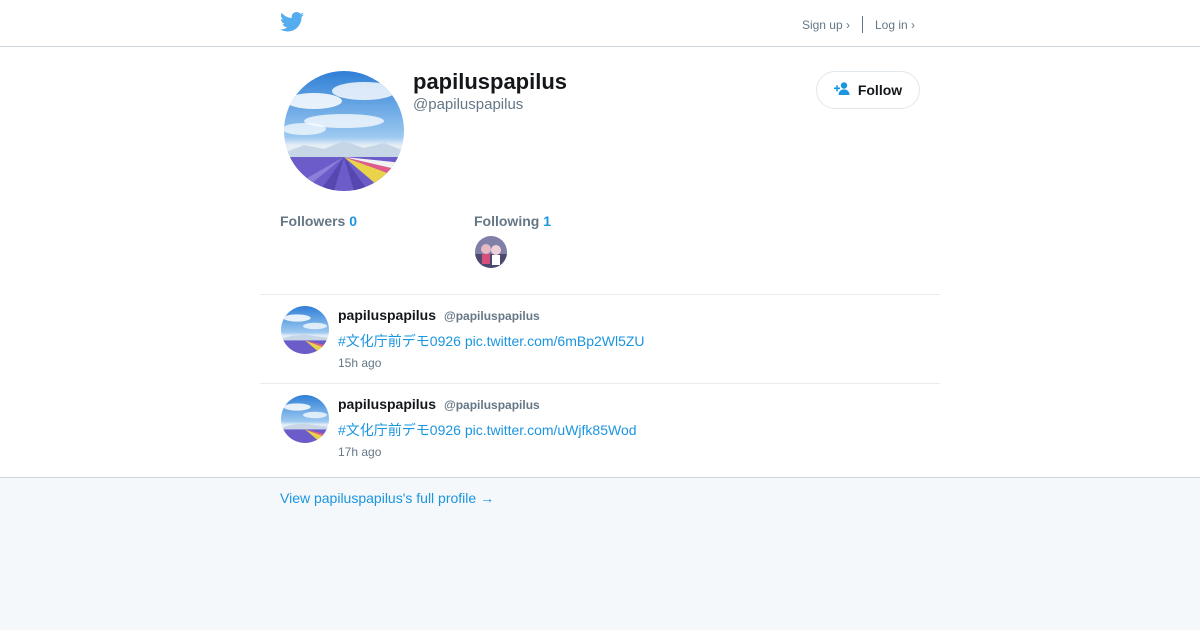  I want to click on auth-links: Sign up › Log in ›, so click(858, 24).